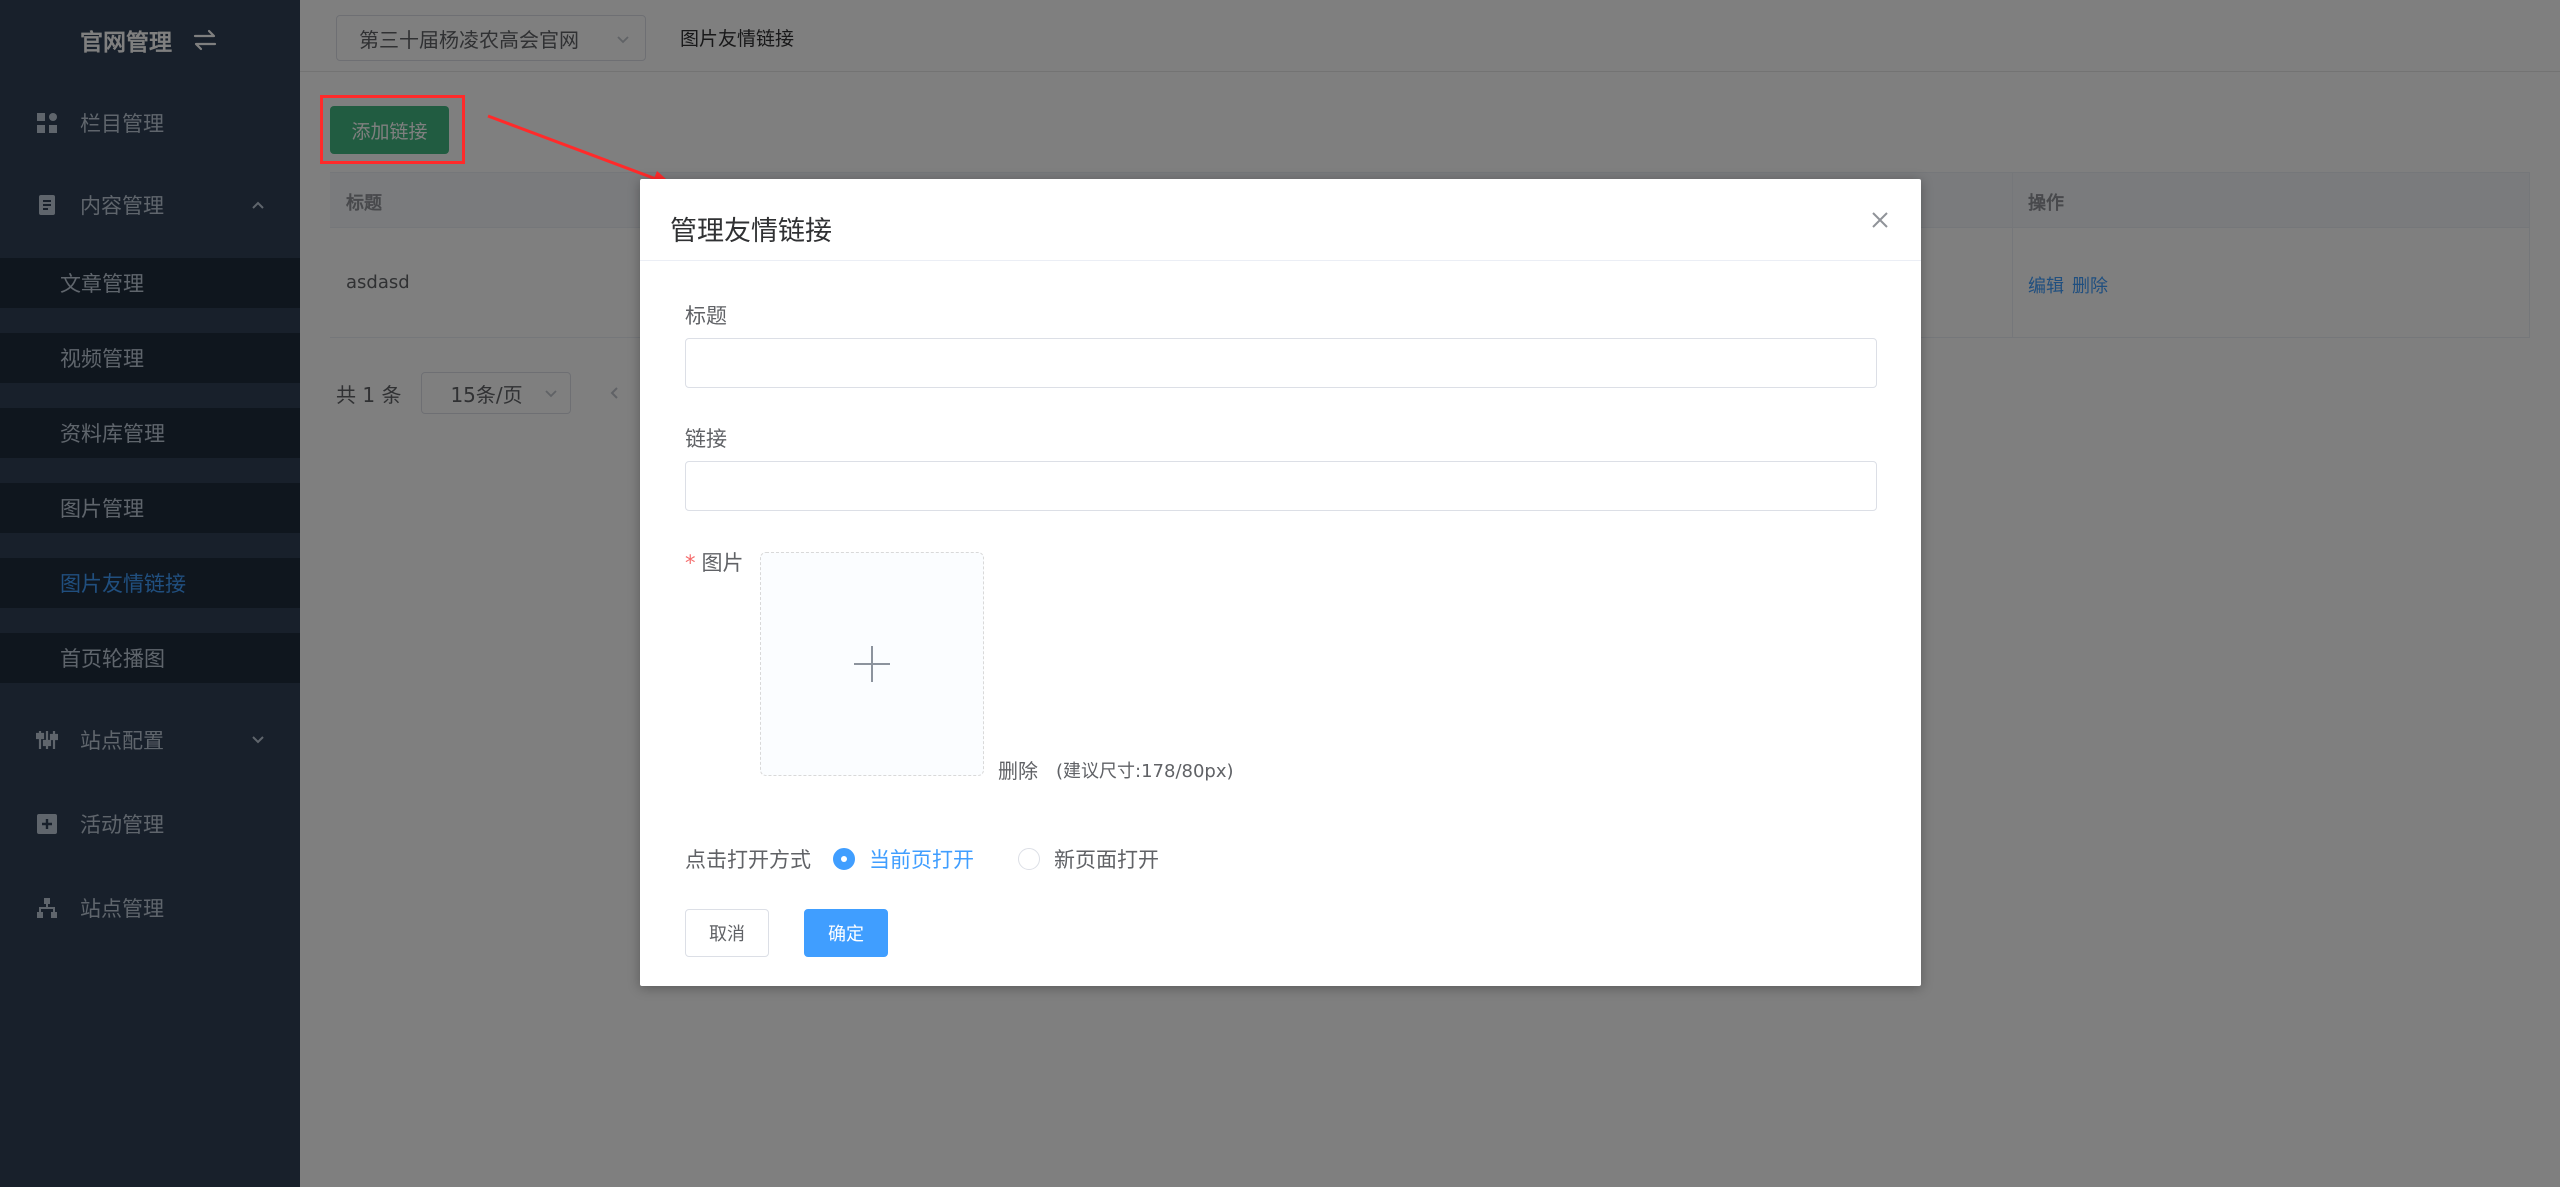  What do you see at coordinates (1106, 860) in the screenshot?
I see `radio-label: 新页面打开` at bounding box center [1106, 860].